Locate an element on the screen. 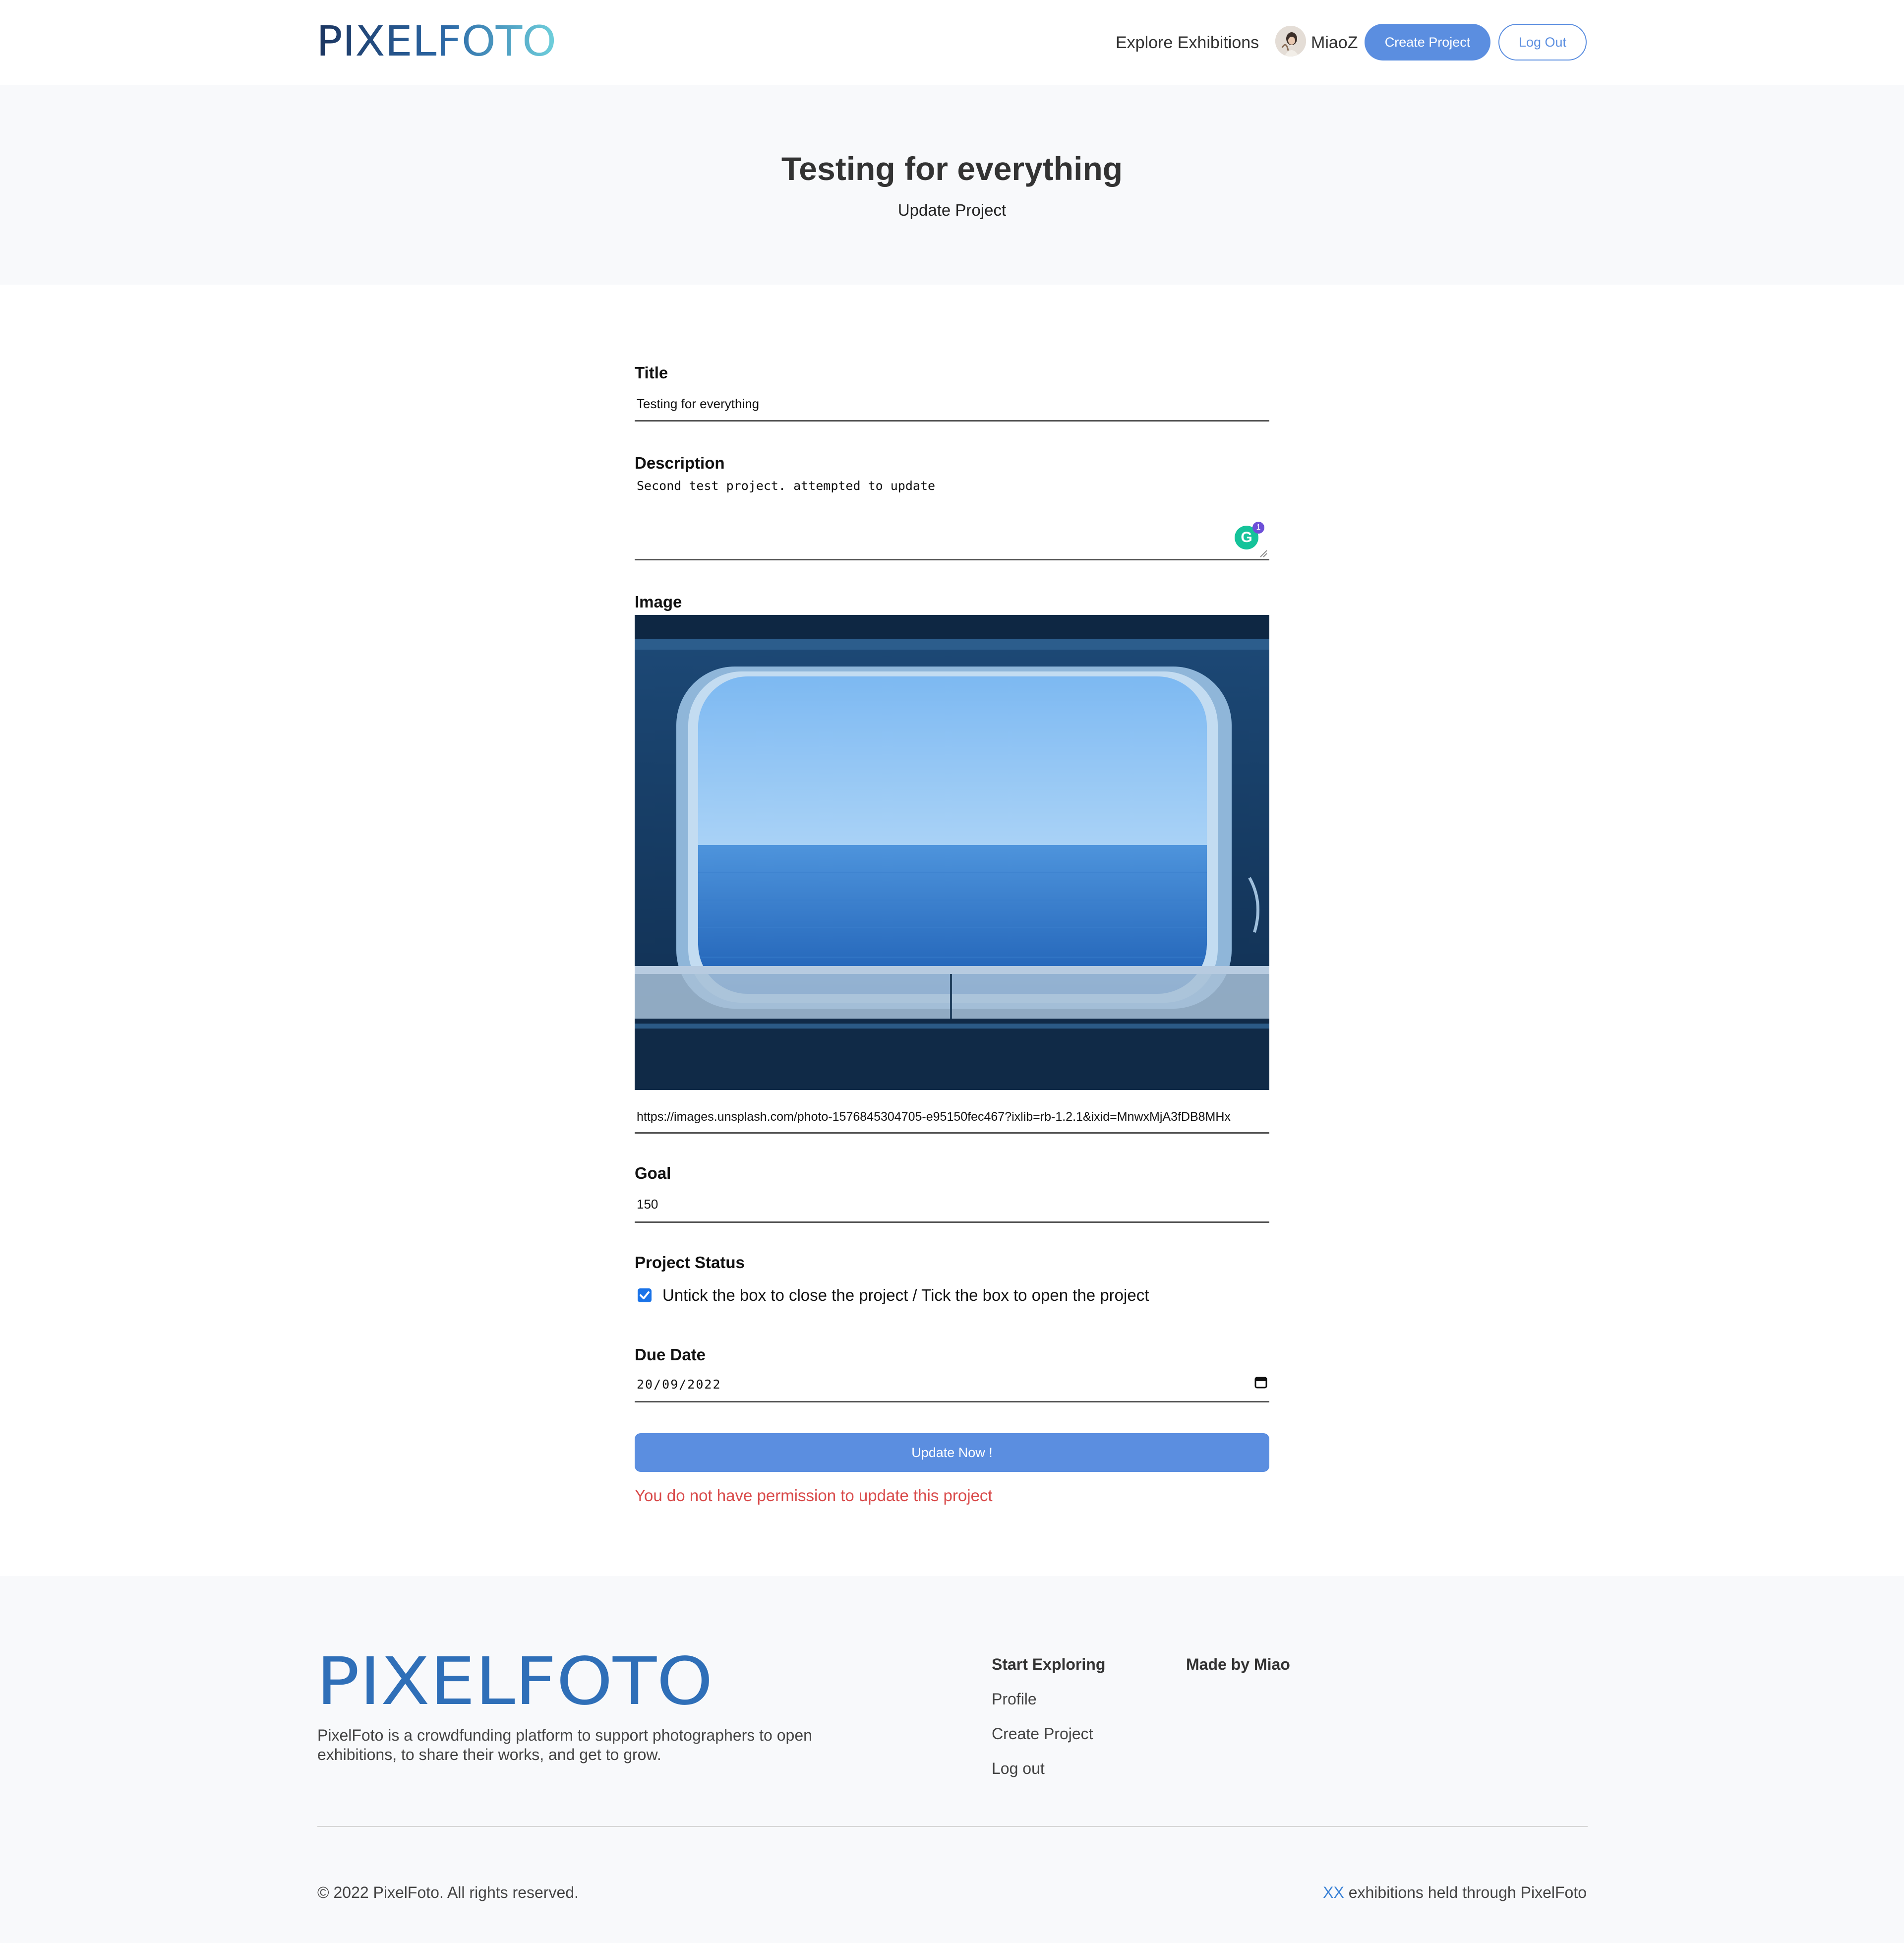 This screenshot has height=1943, width=1904. footer-logo: PIXELFOTO is located at coordinates (514, 1682).